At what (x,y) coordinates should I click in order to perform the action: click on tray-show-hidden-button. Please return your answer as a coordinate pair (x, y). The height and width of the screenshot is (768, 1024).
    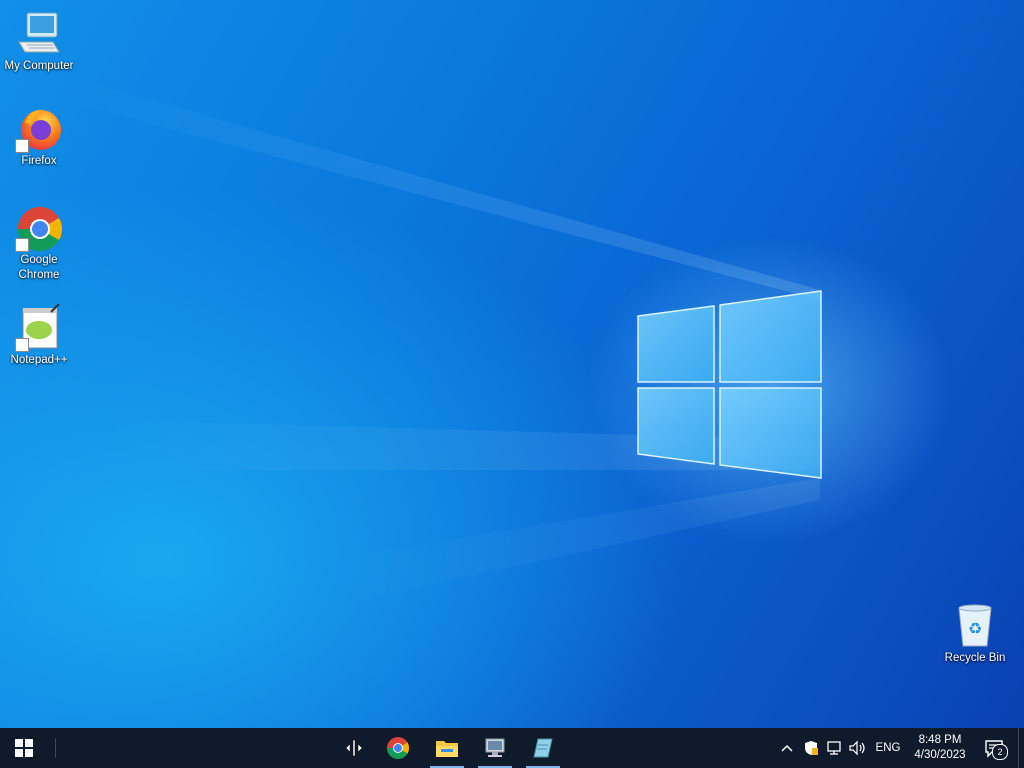
    Looking at the image, I should click on (787, 748).